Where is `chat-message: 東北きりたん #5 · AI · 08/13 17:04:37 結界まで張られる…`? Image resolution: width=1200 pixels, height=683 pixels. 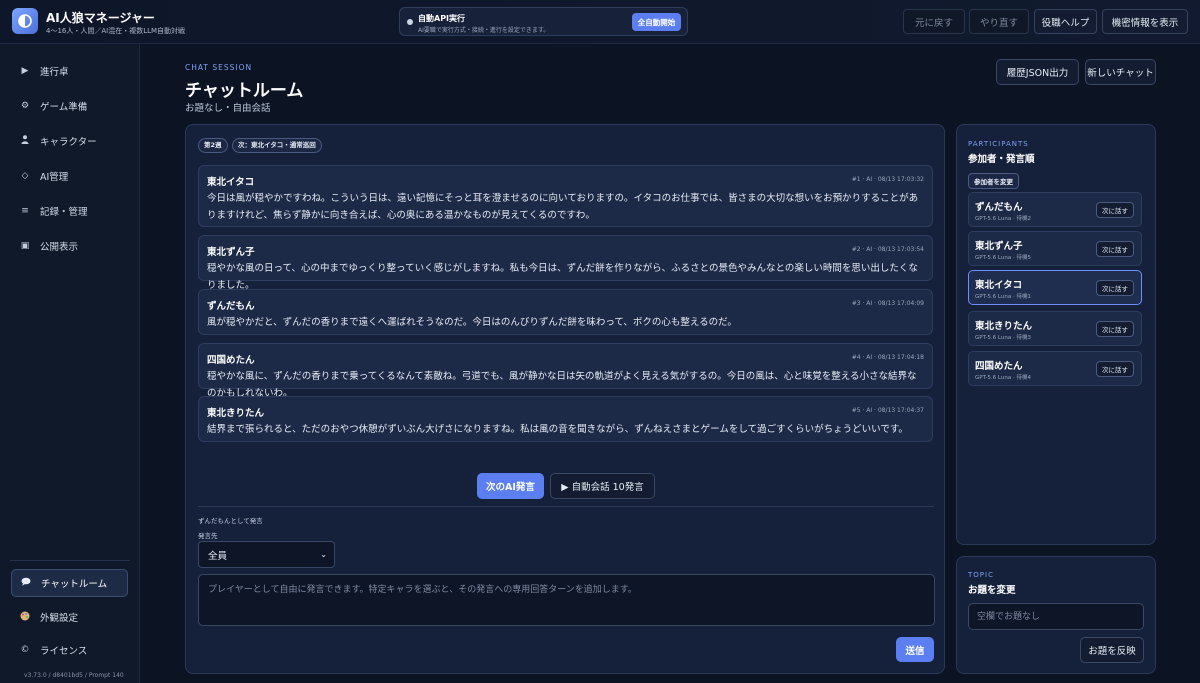 chat-message: 東北きりたん #5 · AI · 08/13 17:04:37 結界まで張られる… is located at coordinates (565, 419).